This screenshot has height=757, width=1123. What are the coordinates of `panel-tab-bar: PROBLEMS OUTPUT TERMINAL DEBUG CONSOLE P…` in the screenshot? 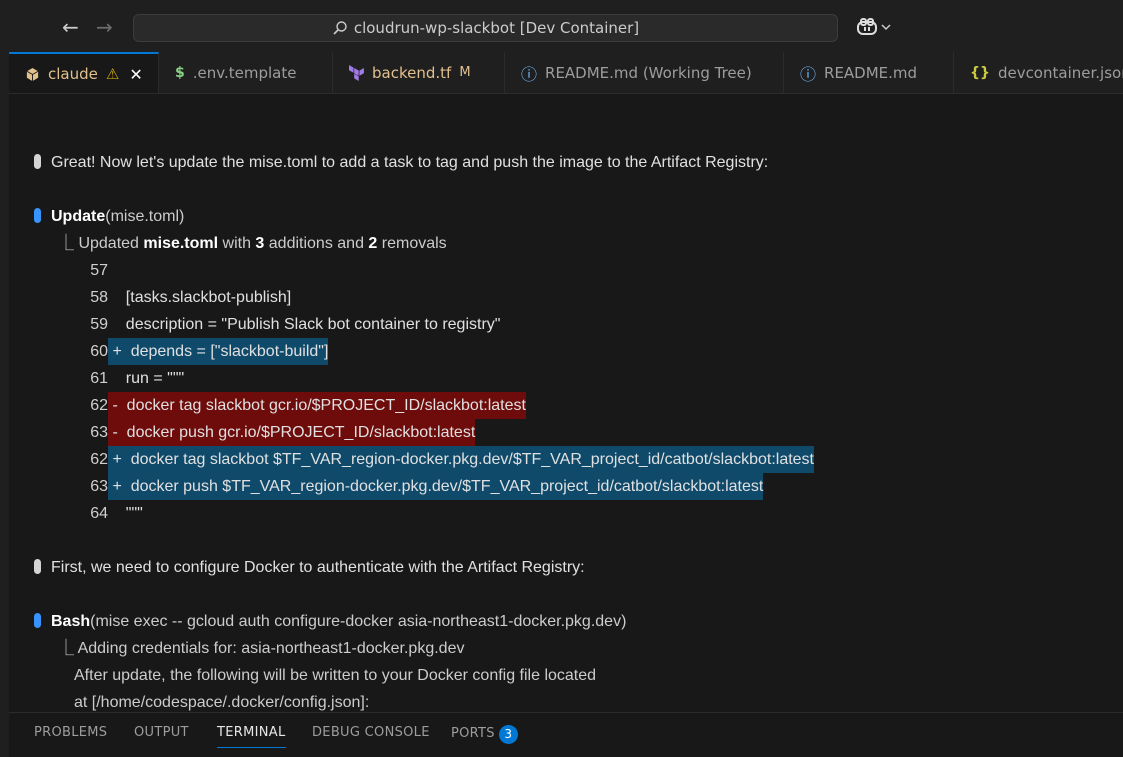 It's located at (566, 734).